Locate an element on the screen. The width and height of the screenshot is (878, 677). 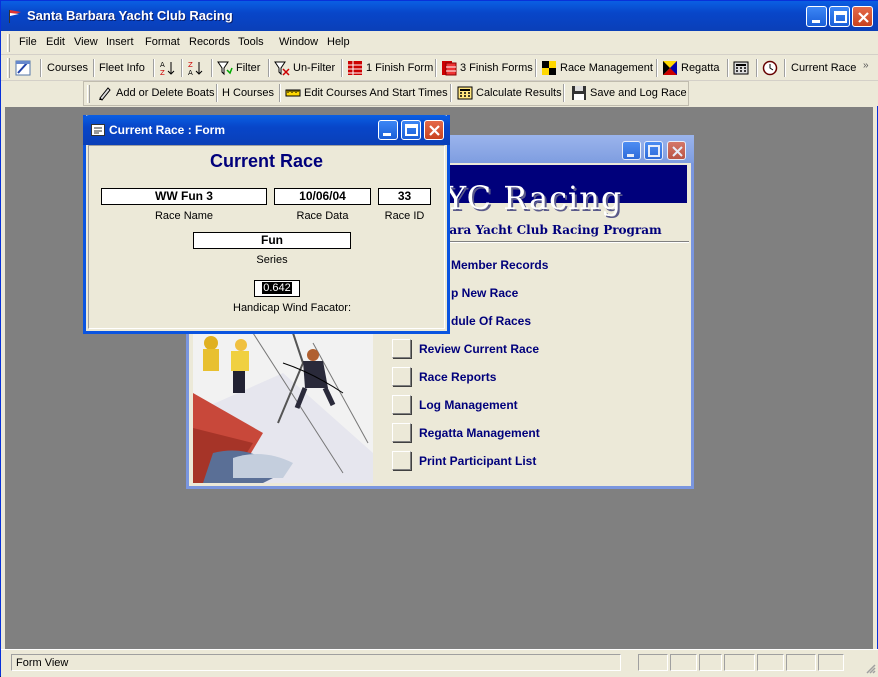
finish-form-1-label: 1 Finish Form is located at coordinates (400, 68).